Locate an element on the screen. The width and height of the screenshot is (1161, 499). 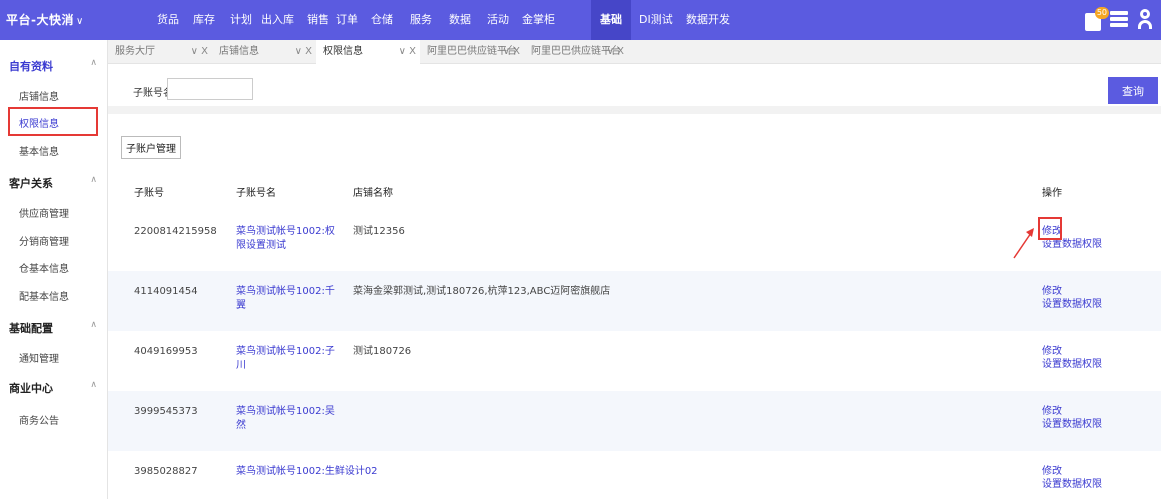
tab-shop-info: 店铺信息 ∨ X is located at coordinates (264, 52).